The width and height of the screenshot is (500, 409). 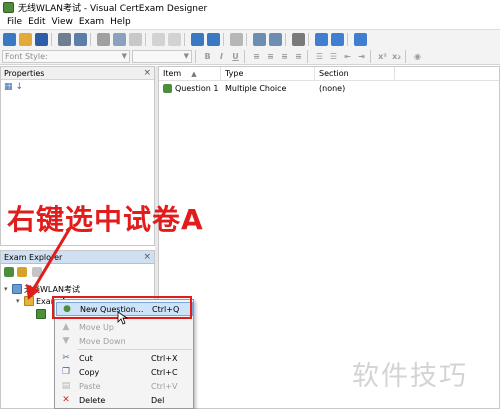 What do you see at coordinates (162, 56) in the screenshot?
I see `font-size-combo: ▼` at bounding box center [162, 56].